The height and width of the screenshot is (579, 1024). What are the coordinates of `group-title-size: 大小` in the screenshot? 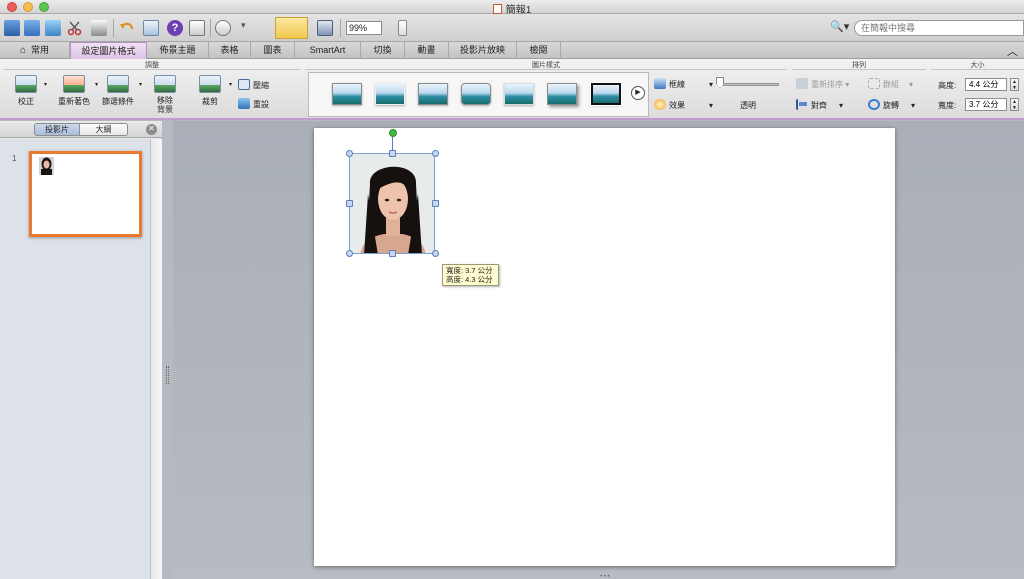 It's located at (977, 65).